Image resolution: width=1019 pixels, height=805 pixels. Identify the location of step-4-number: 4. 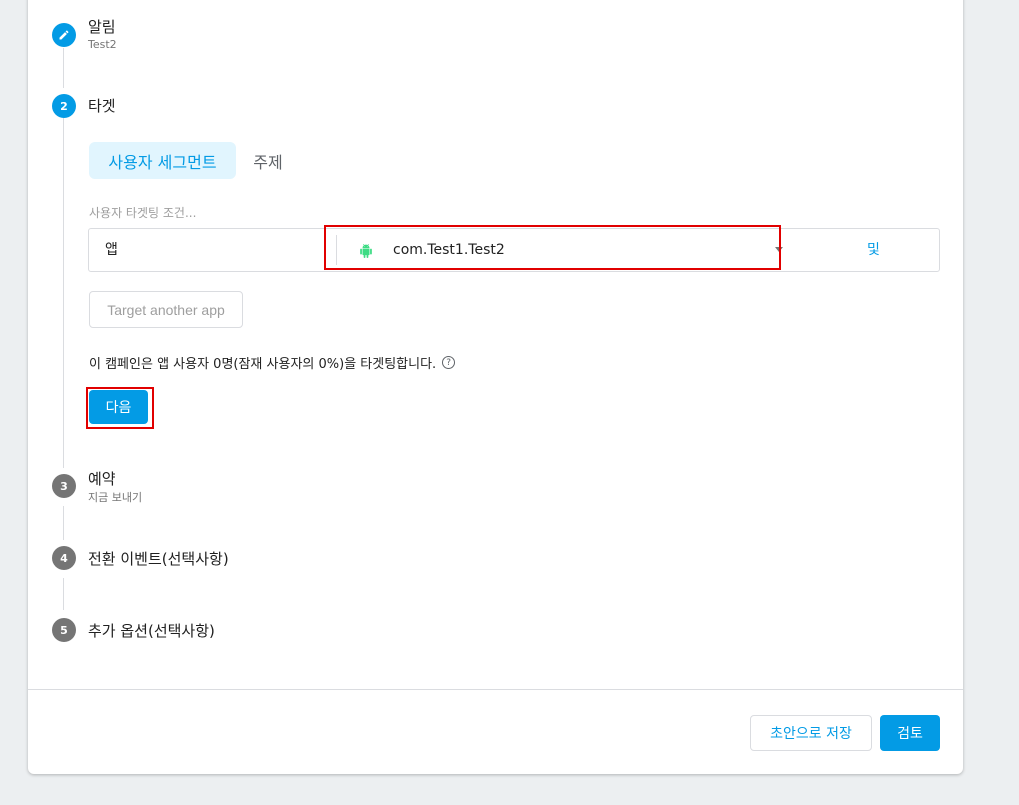
(64, 558).